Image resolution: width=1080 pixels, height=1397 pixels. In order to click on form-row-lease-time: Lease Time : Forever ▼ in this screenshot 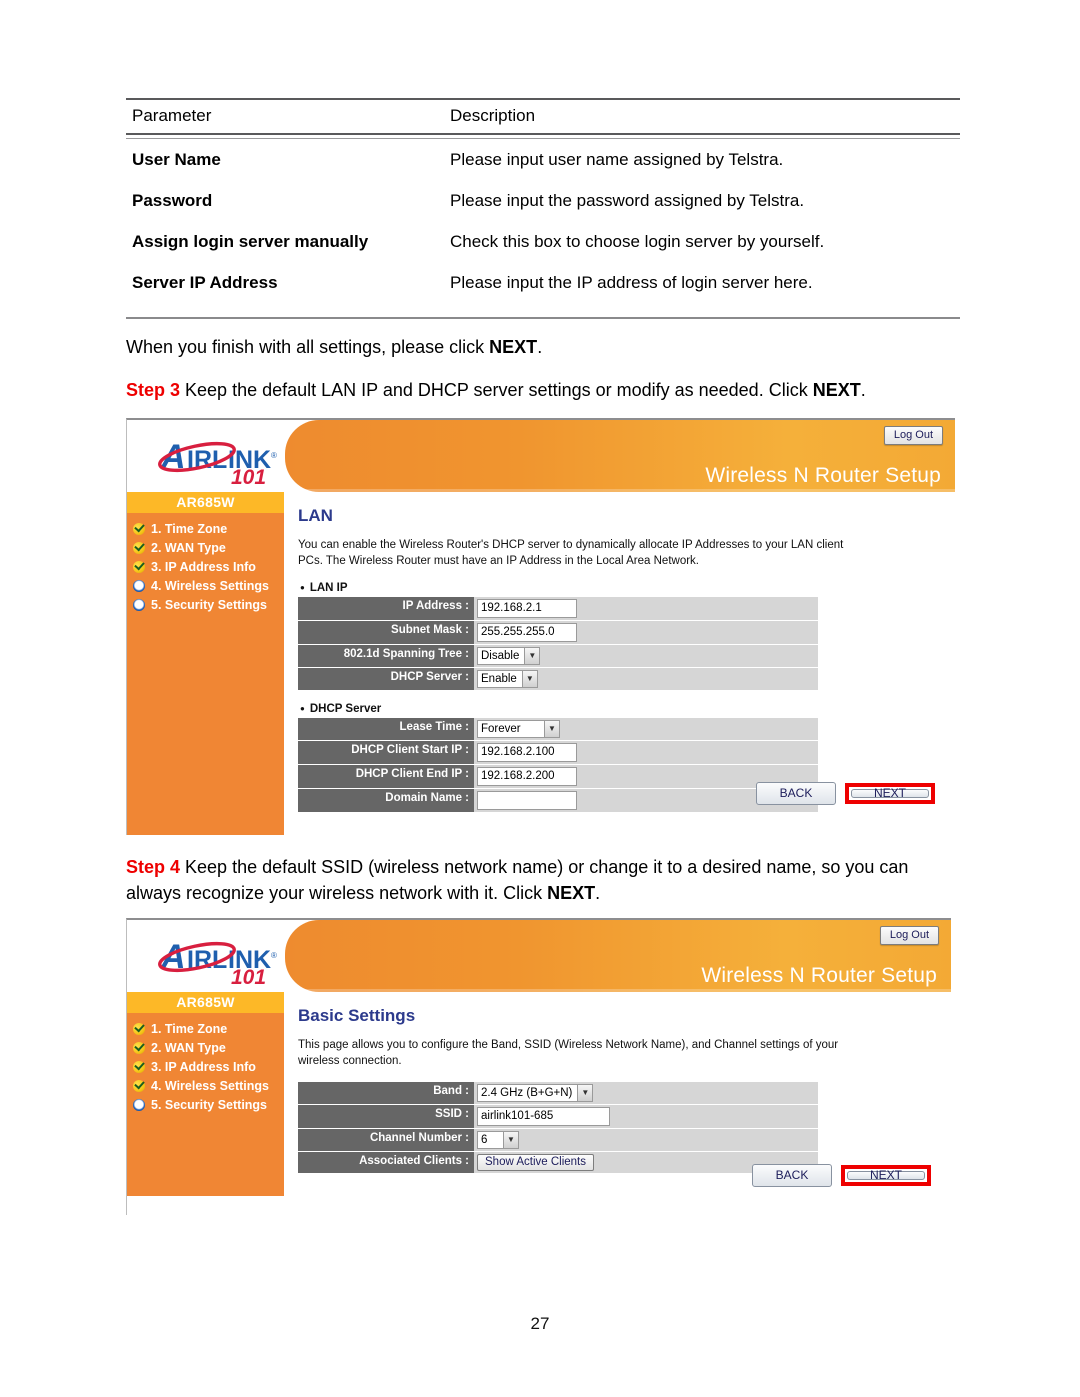, I will do `click(558, 729)`.